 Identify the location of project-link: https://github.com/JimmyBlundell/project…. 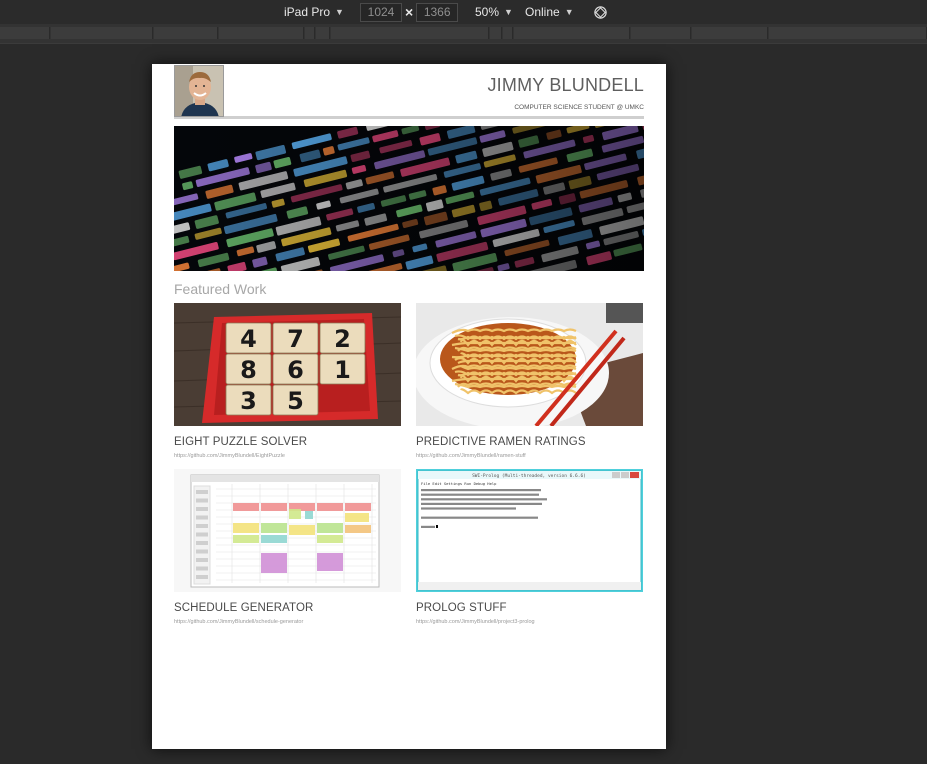
(529, 622).